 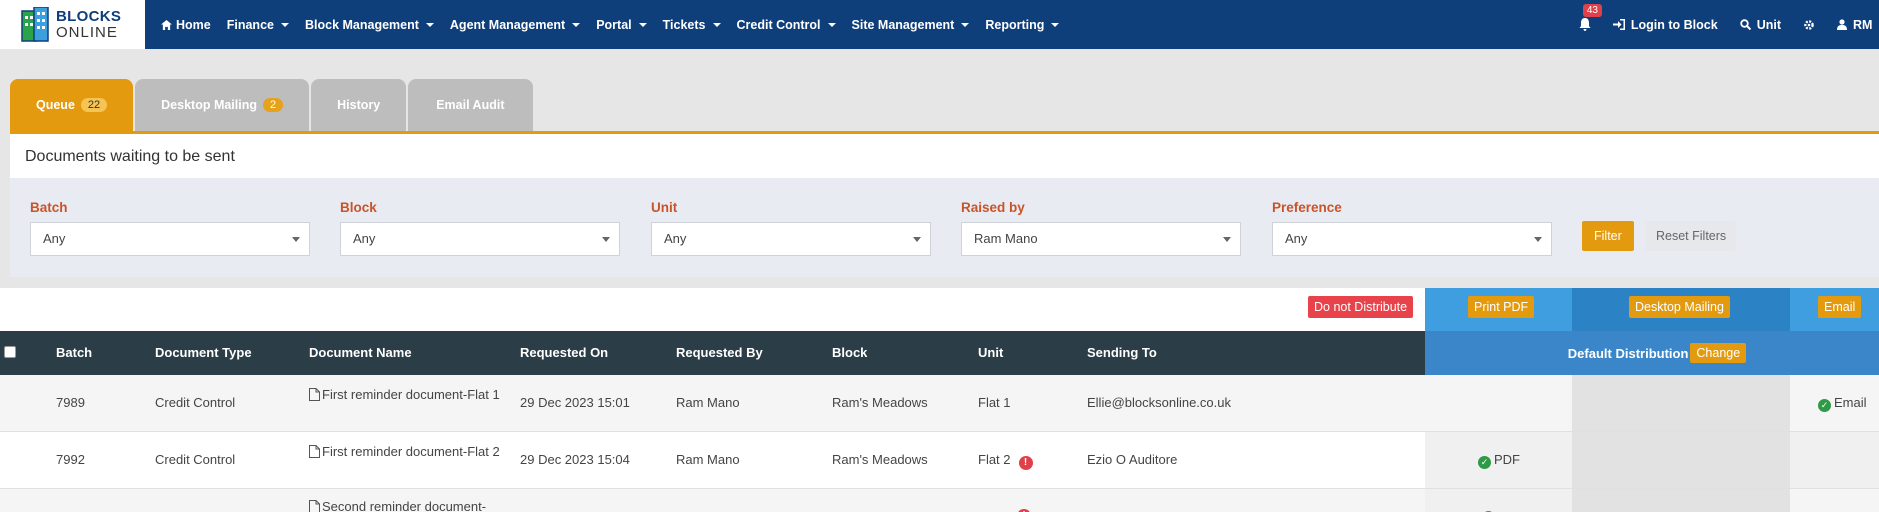 What do you see at coordinates (1507, 459) in the screenshot?
I see `row-distribution-label: PDF` at bounding box center [1507, 459].